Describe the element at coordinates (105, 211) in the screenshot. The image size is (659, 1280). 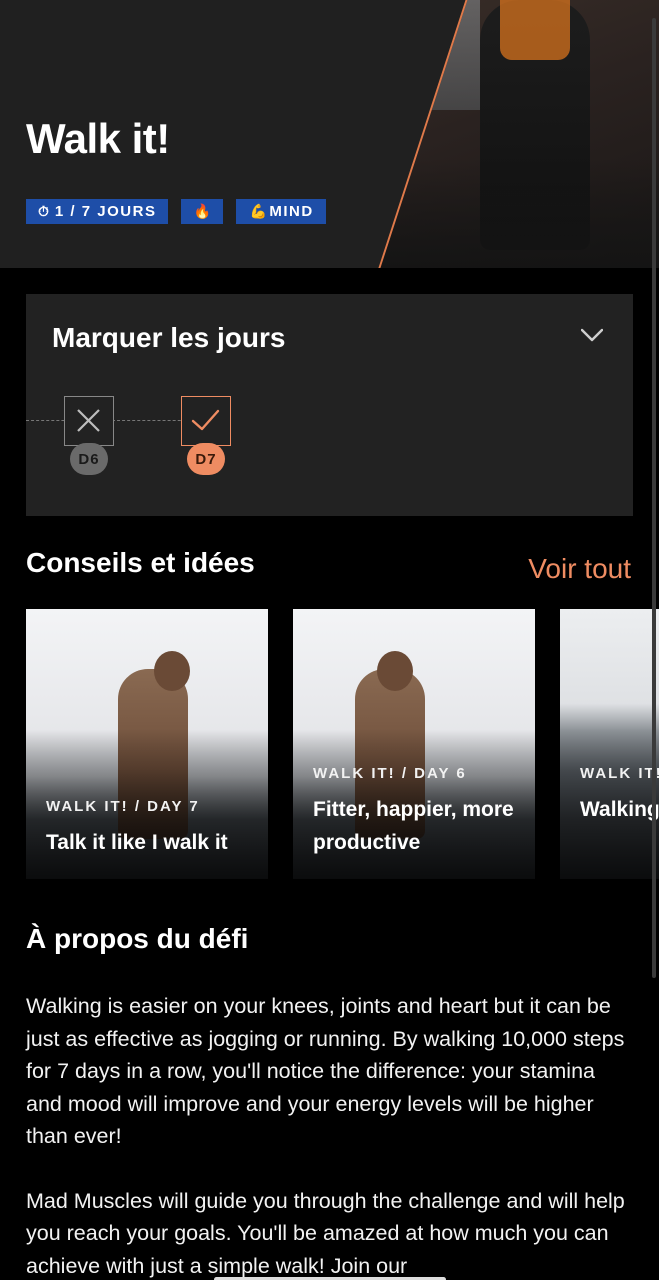
I see `progress-tag-label: 1 / 7 JOURS` at that location.